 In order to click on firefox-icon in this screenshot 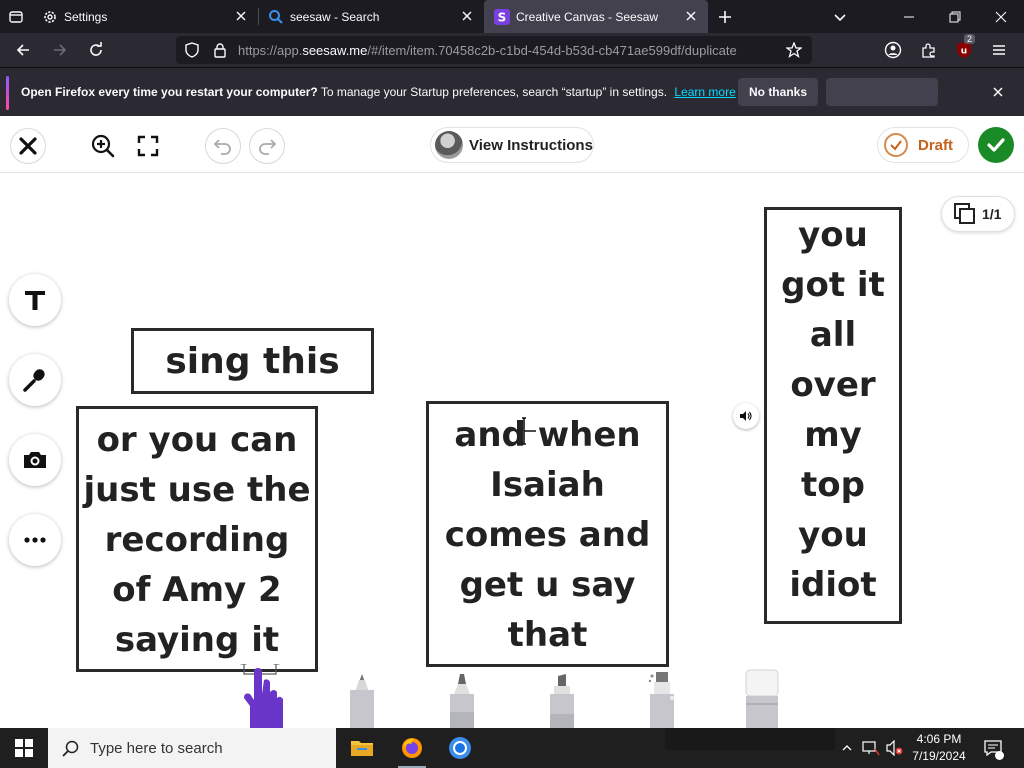, I will do `click(412, 748)`.